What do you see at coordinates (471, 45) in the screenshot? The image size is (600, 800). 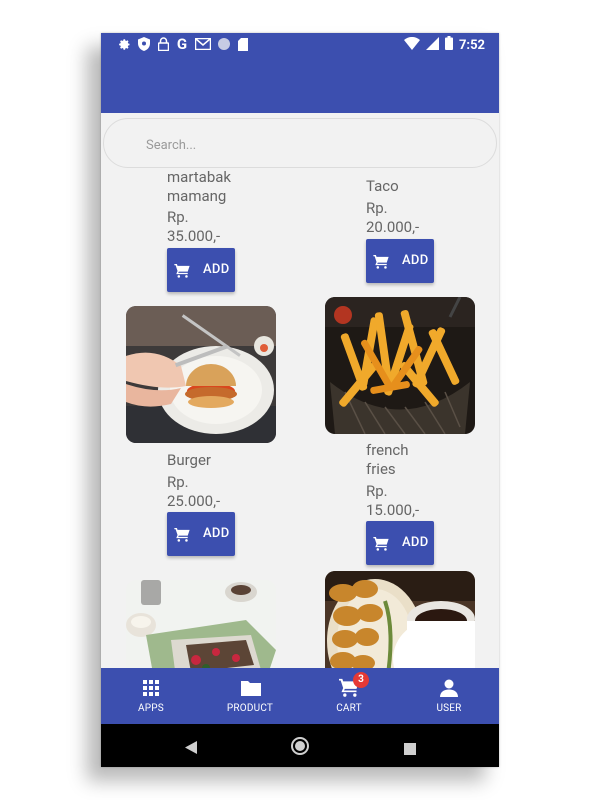 I see `status-time: 7:52` at bounding box center [471, 45].